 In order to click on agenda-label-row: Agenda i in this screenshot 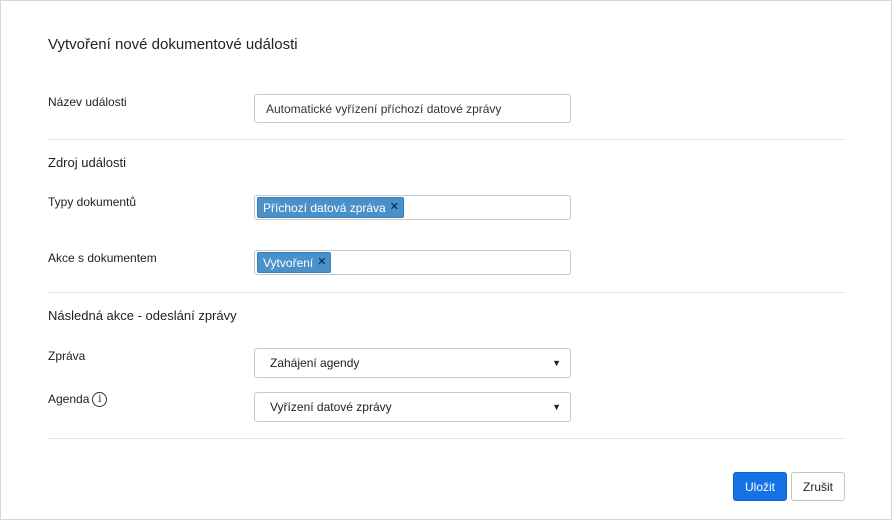, I will do `click(78, 400)`.